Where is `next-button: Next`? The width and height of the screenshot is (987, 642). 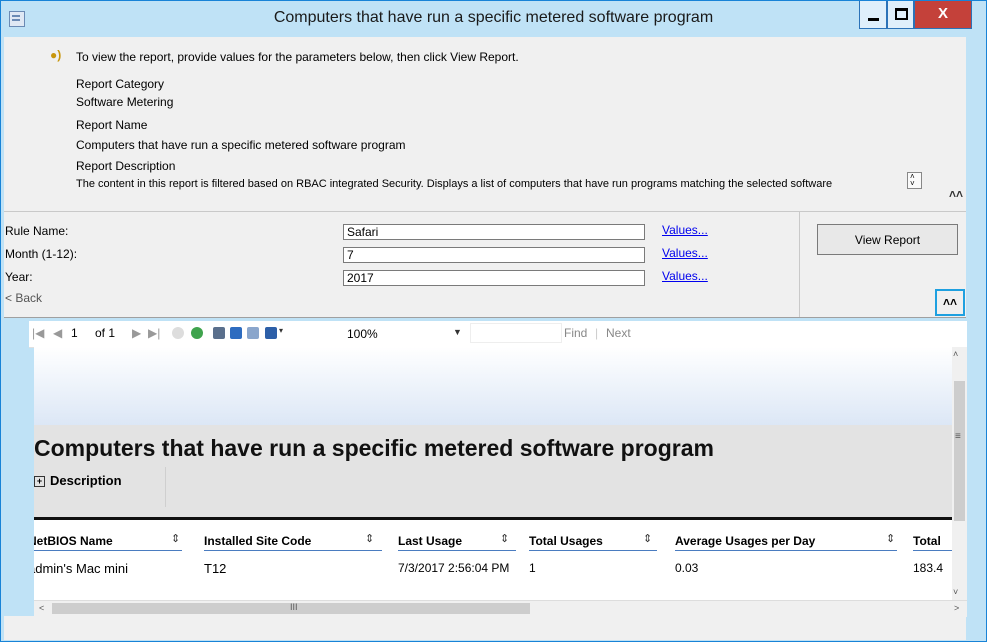
next-button: Next is located at coordinates (618, 333).